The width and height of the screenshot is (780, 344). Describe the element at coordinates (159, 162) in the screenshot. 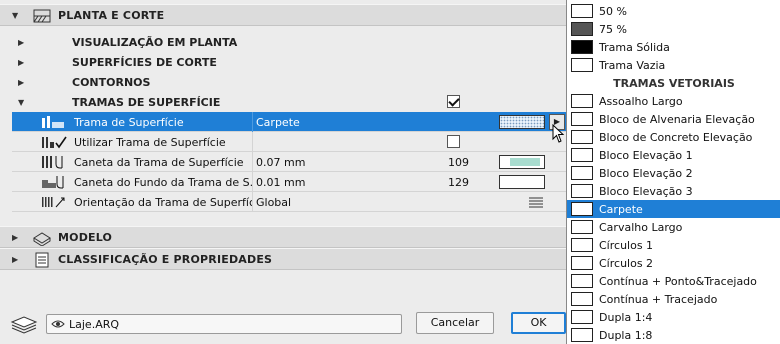

I see `property-label: Caneta da Trama de Superfície` at that location.